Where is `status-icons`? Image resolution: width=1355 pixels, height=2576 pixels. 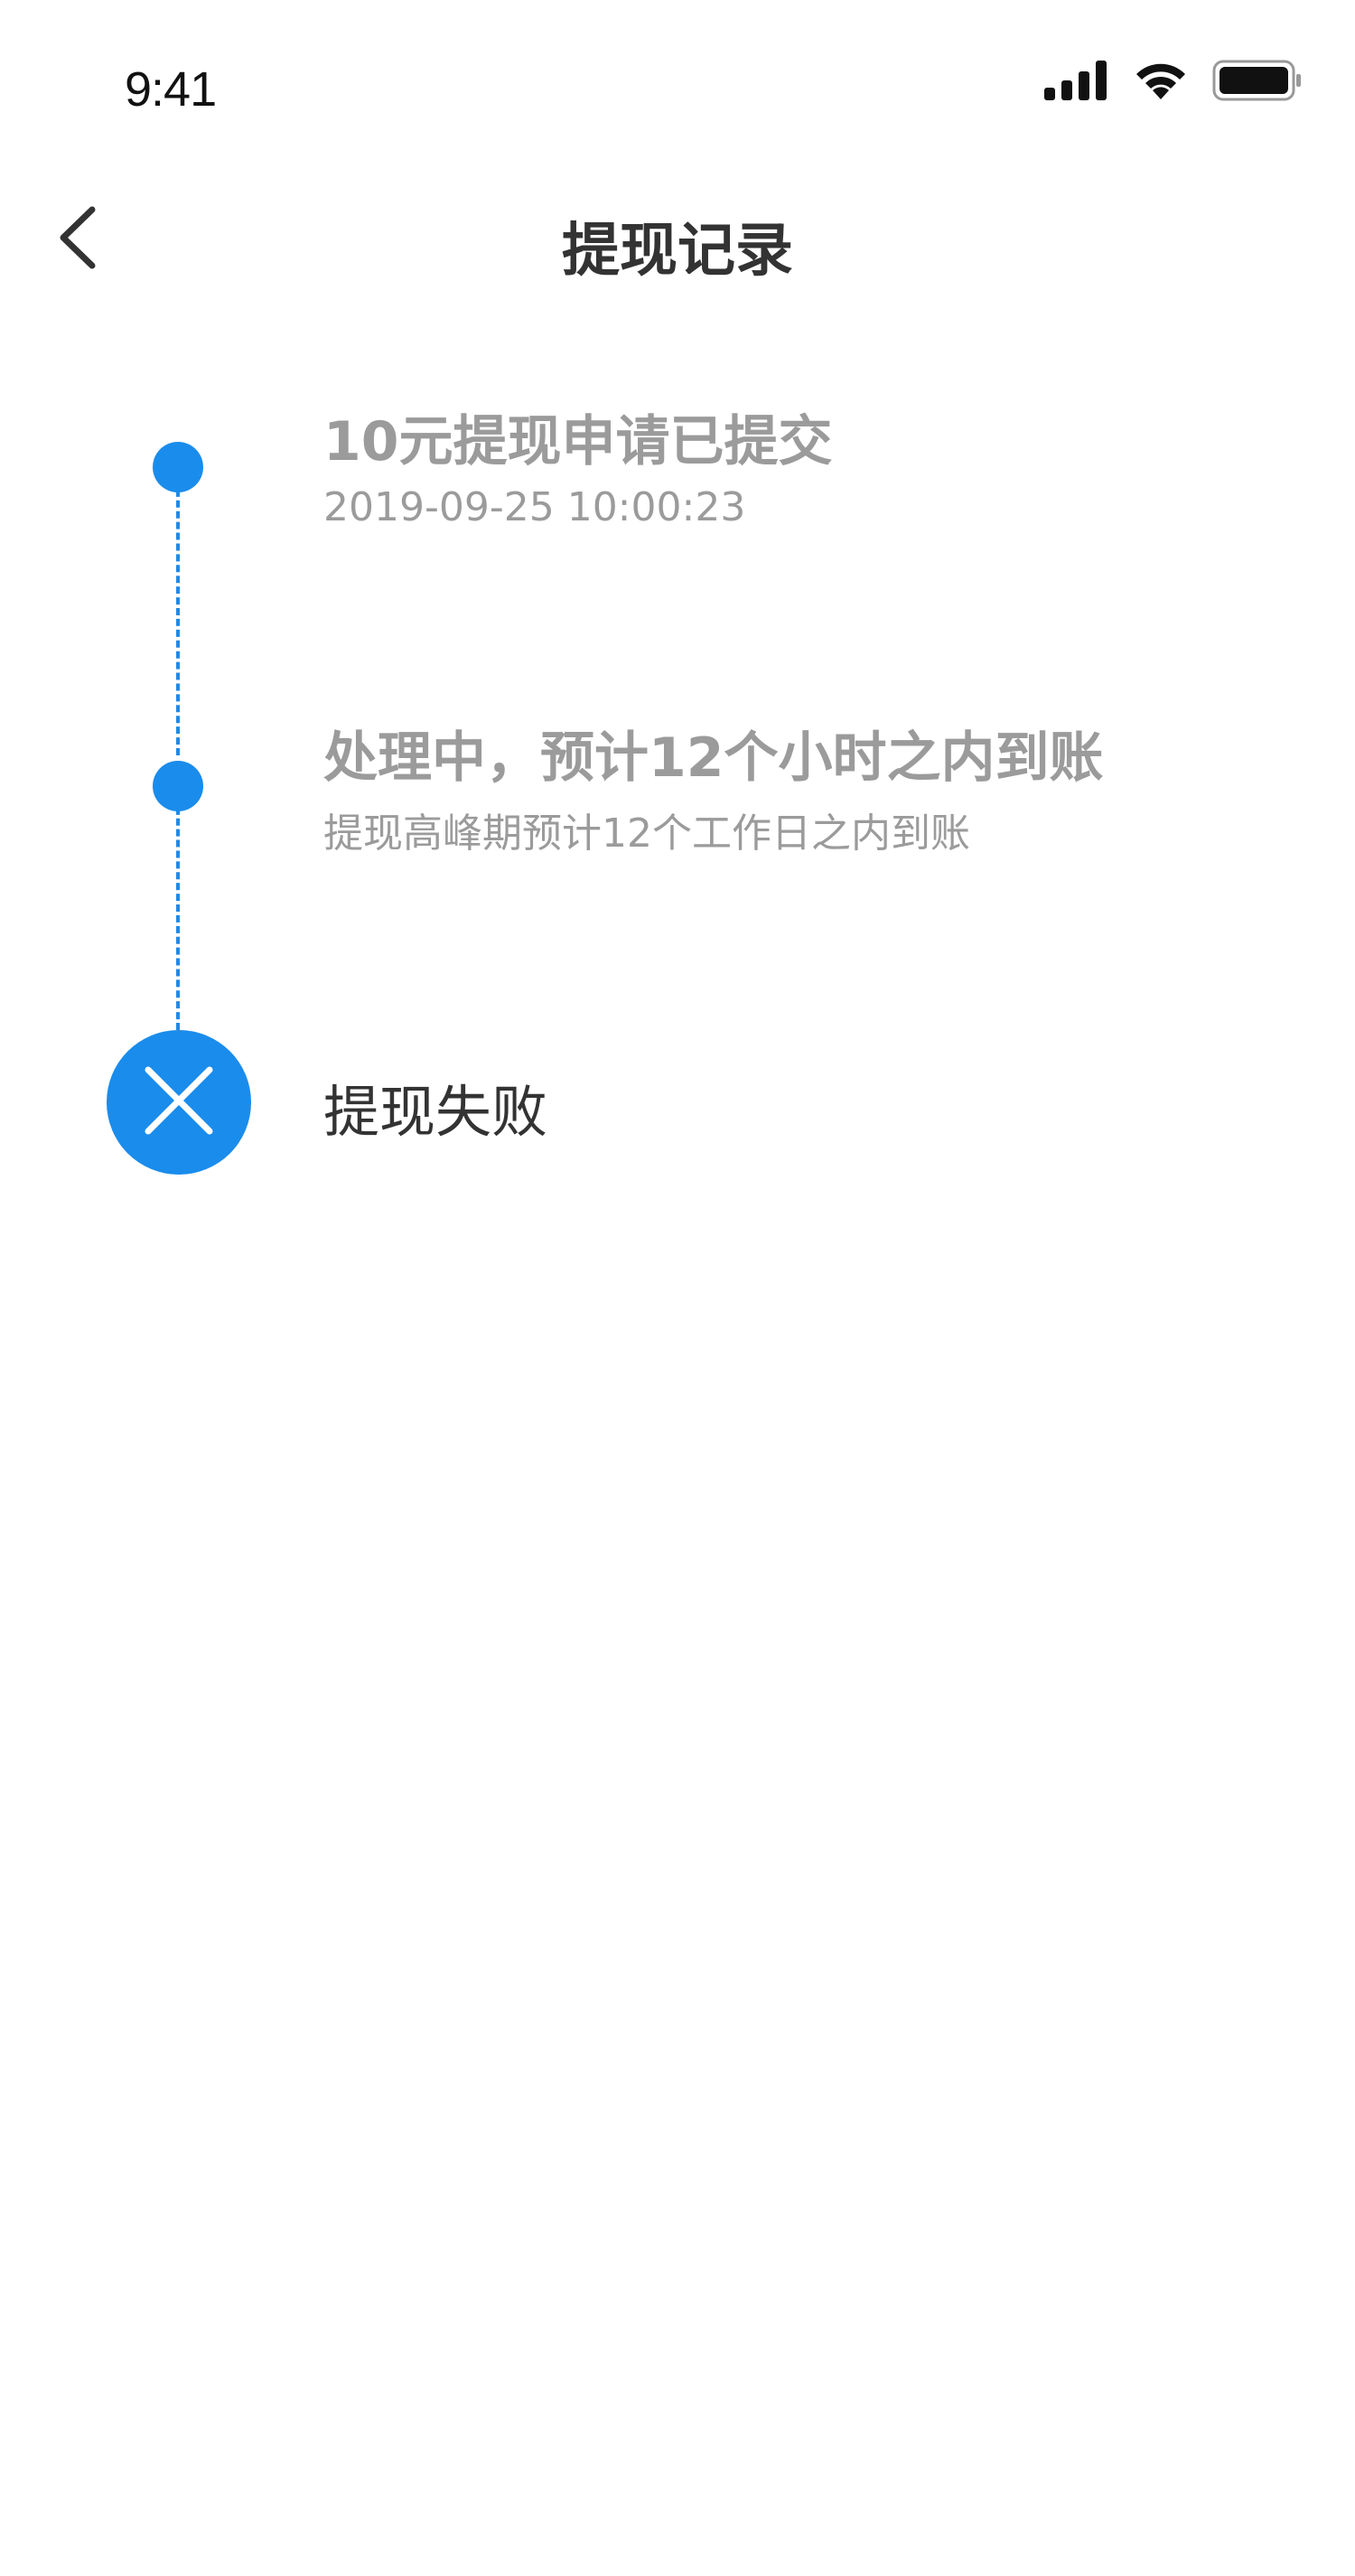
status-icons is located at coordinates (1173, 82).